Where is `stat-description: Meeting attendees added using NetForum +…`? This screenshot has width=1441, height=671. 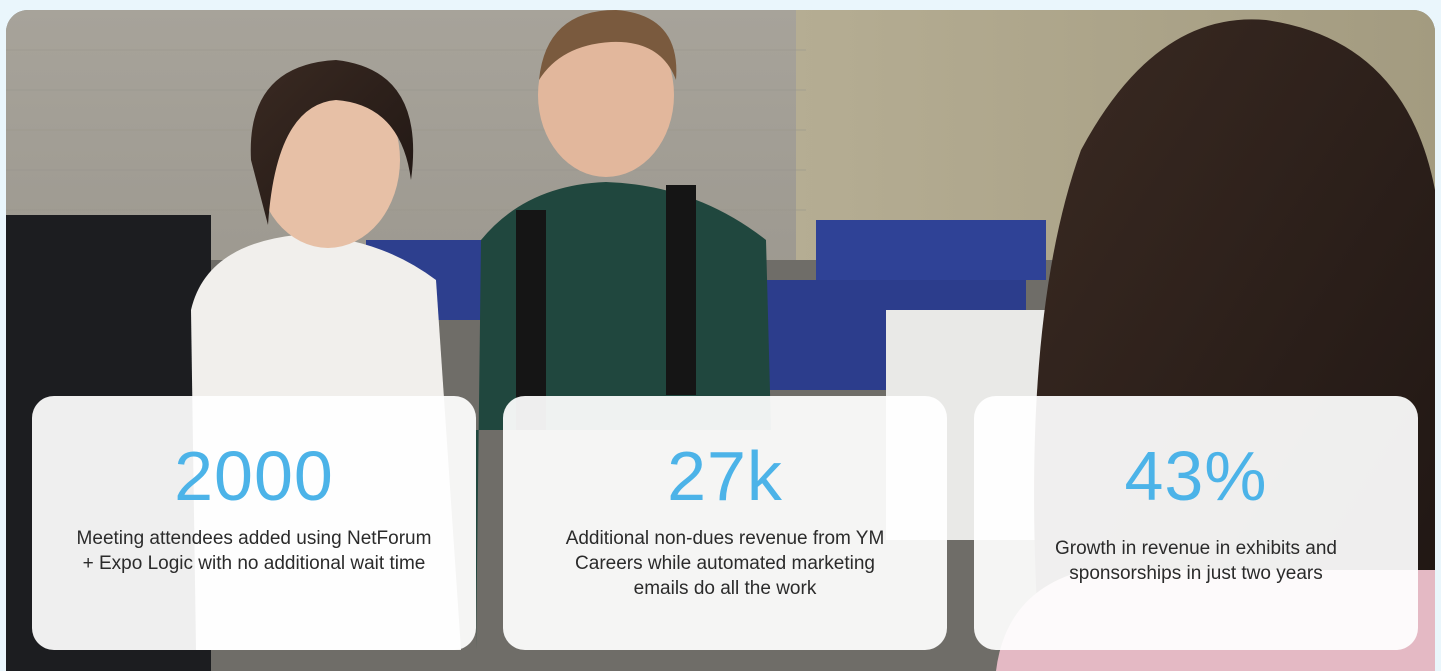 stat-description: Meeting attendees added using NetForum +… is located at coordinates (254, 551).